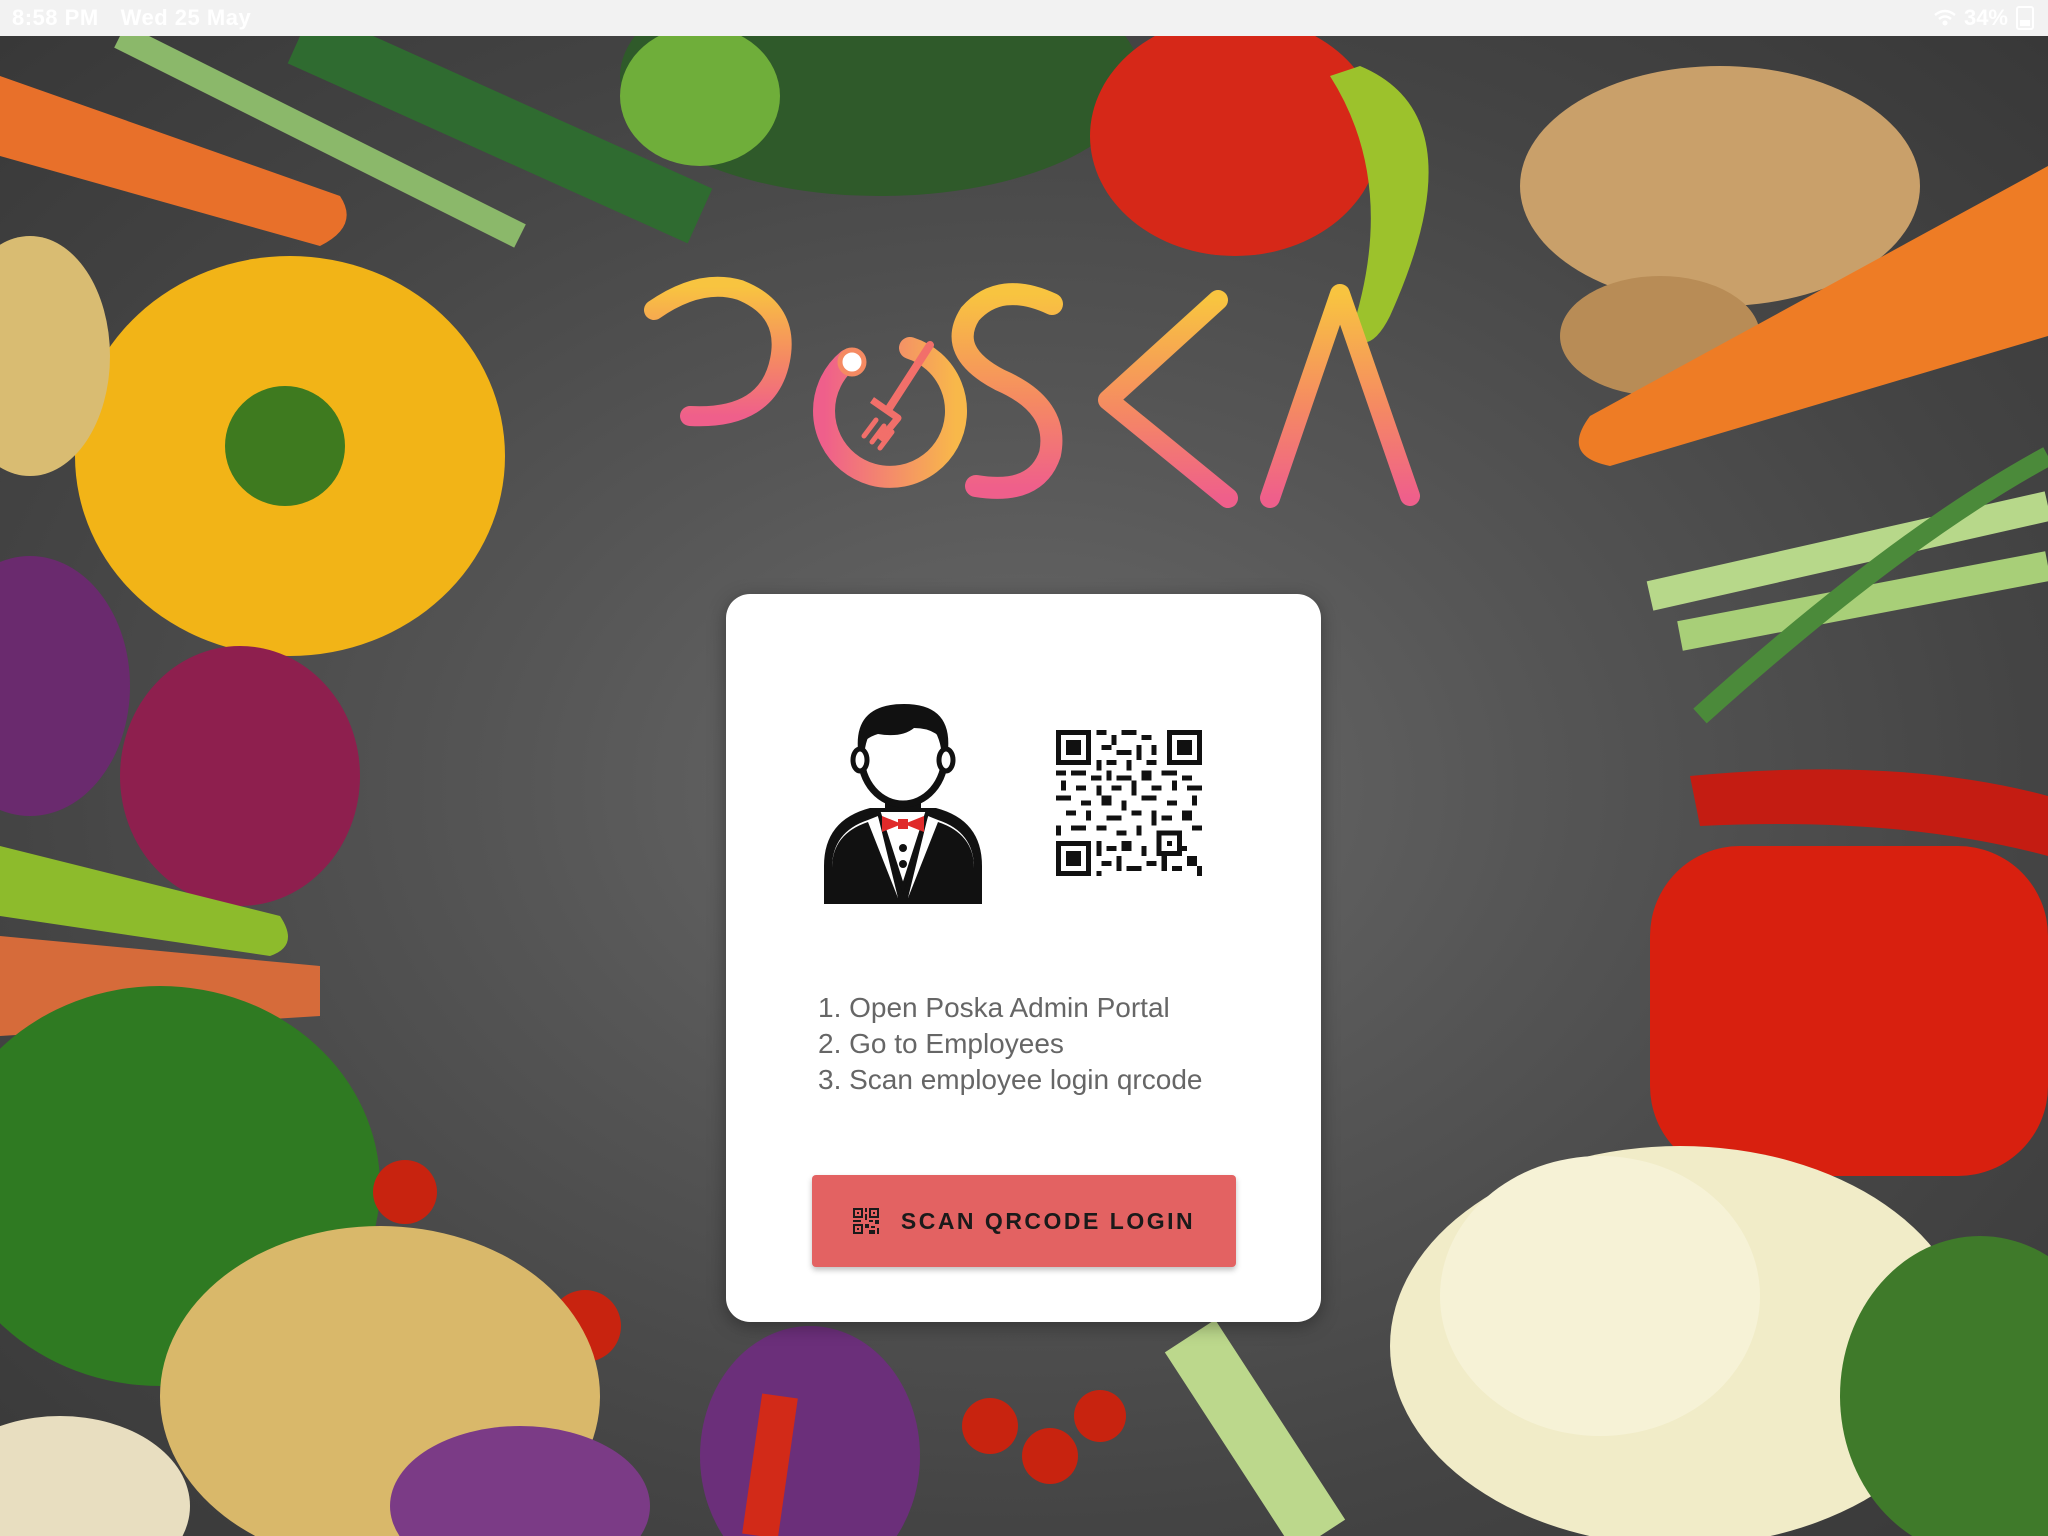 This screenshot has height=1536, width=2048. I want to click on waiter-icon, so click(903, 804).